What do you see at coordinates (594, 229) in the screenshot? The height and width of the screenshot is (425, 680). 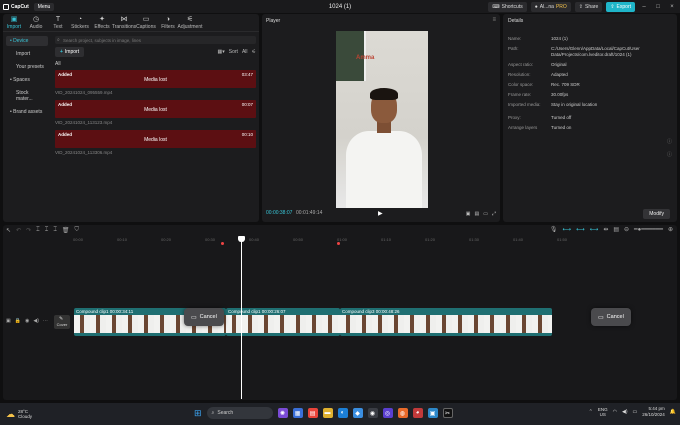 I see `linkage-icon: ⟷` at bounding box center [594, 229].